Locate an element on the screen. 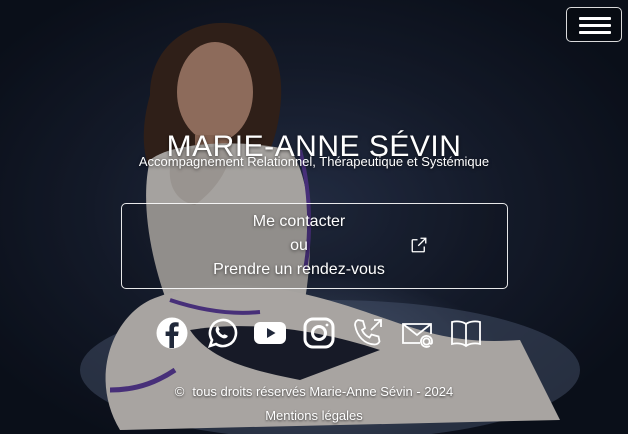 The height and width of the screenshot is (434, 628). contact-button: Me contacter ou Prendre un rendez-vous is located at coordinates (314, 246).